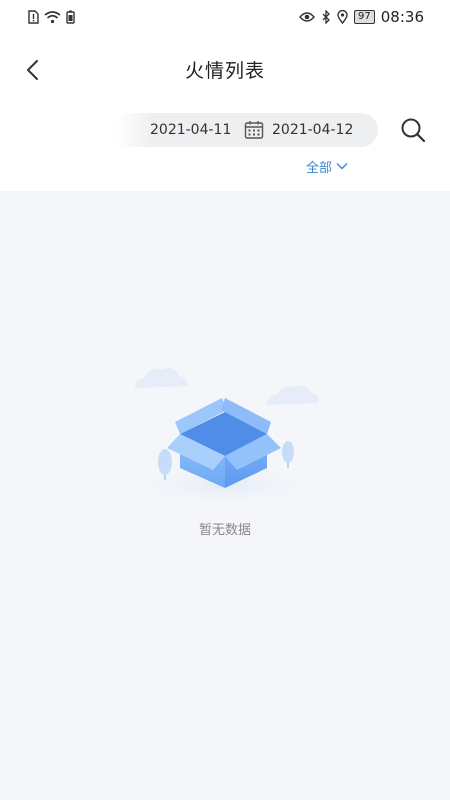 Image resolution: width=450 pixels, height=800 pixels. Describe the element at coordinates (413, 130) in the screenshot. I see `search-icon` at that location.